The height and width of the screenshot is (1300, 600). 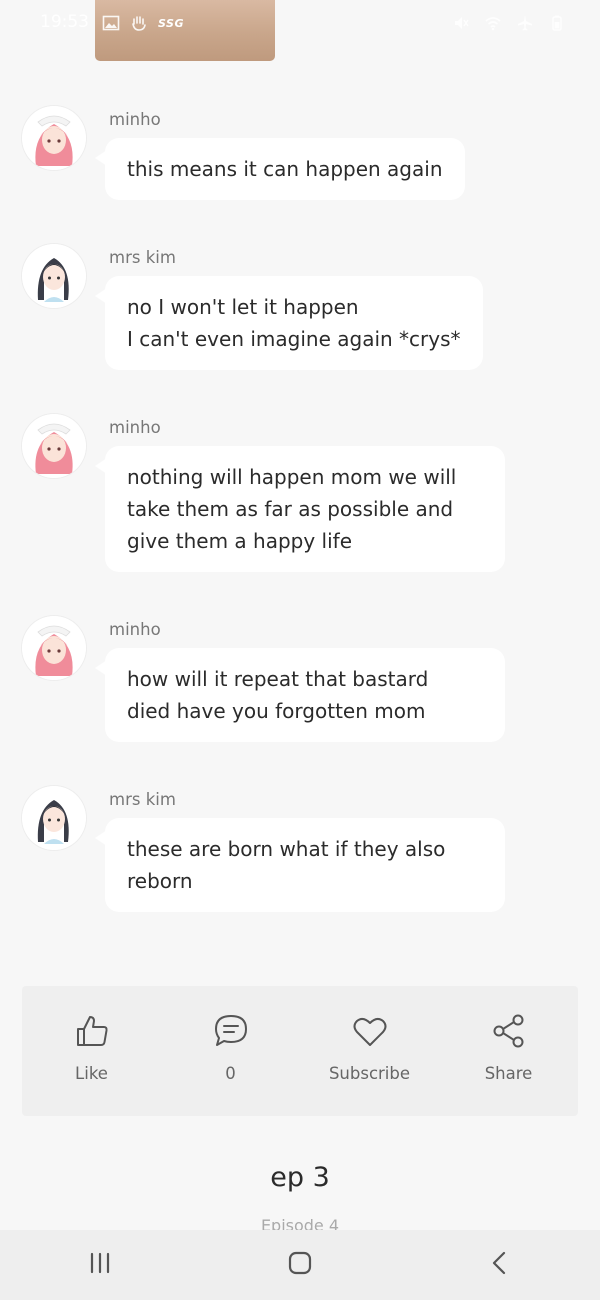 I want to click on battery-icon, so click(x=557, y=23).